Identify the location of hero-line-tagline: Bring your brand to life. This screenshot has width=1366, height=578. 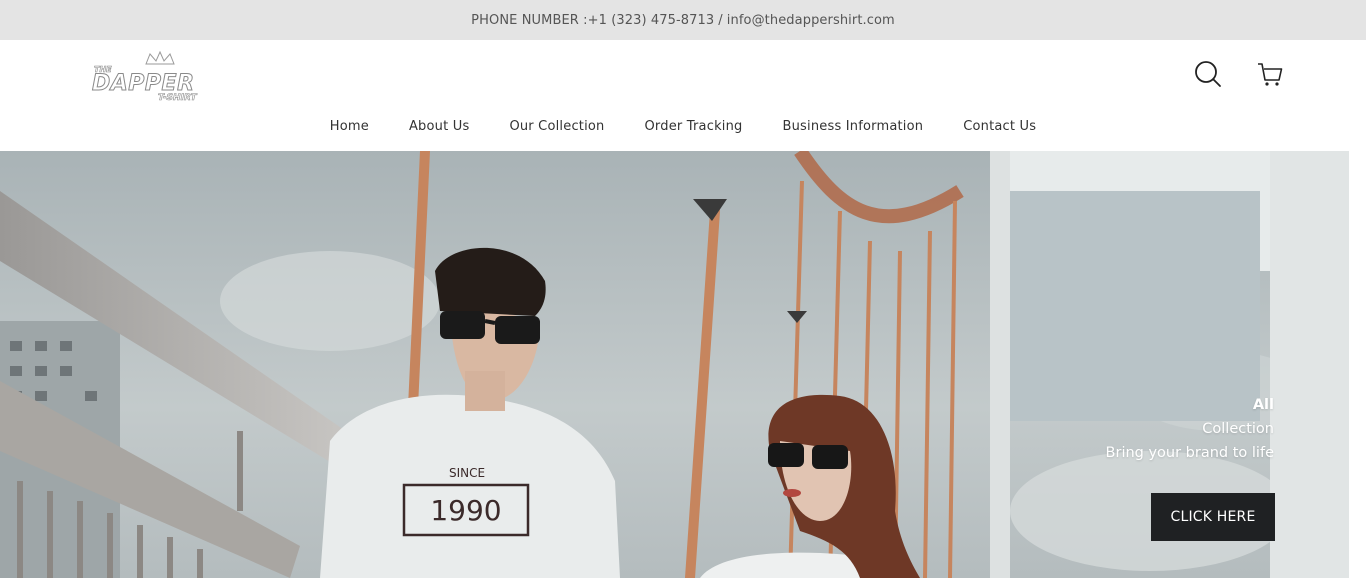
(1189, 453).